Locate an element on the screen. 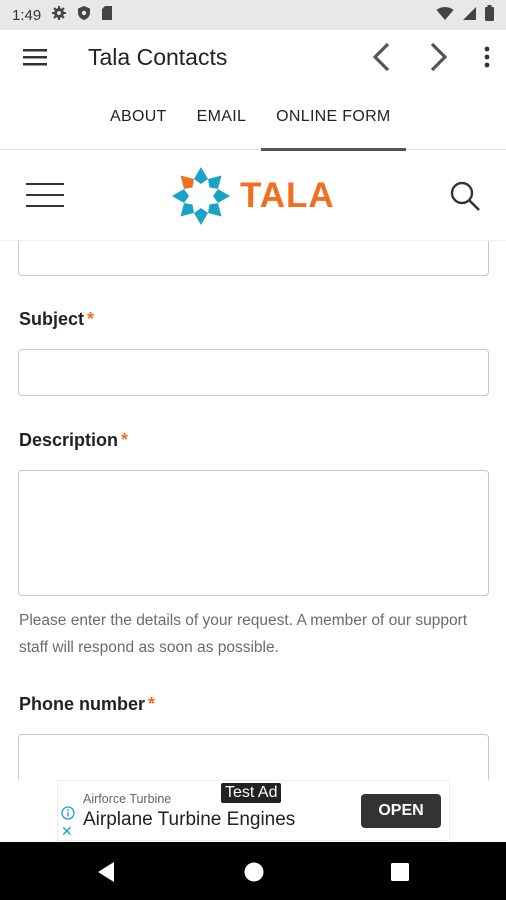 This screenshot has height=900, width=506. search-icon is located at coordinates (465, 196).